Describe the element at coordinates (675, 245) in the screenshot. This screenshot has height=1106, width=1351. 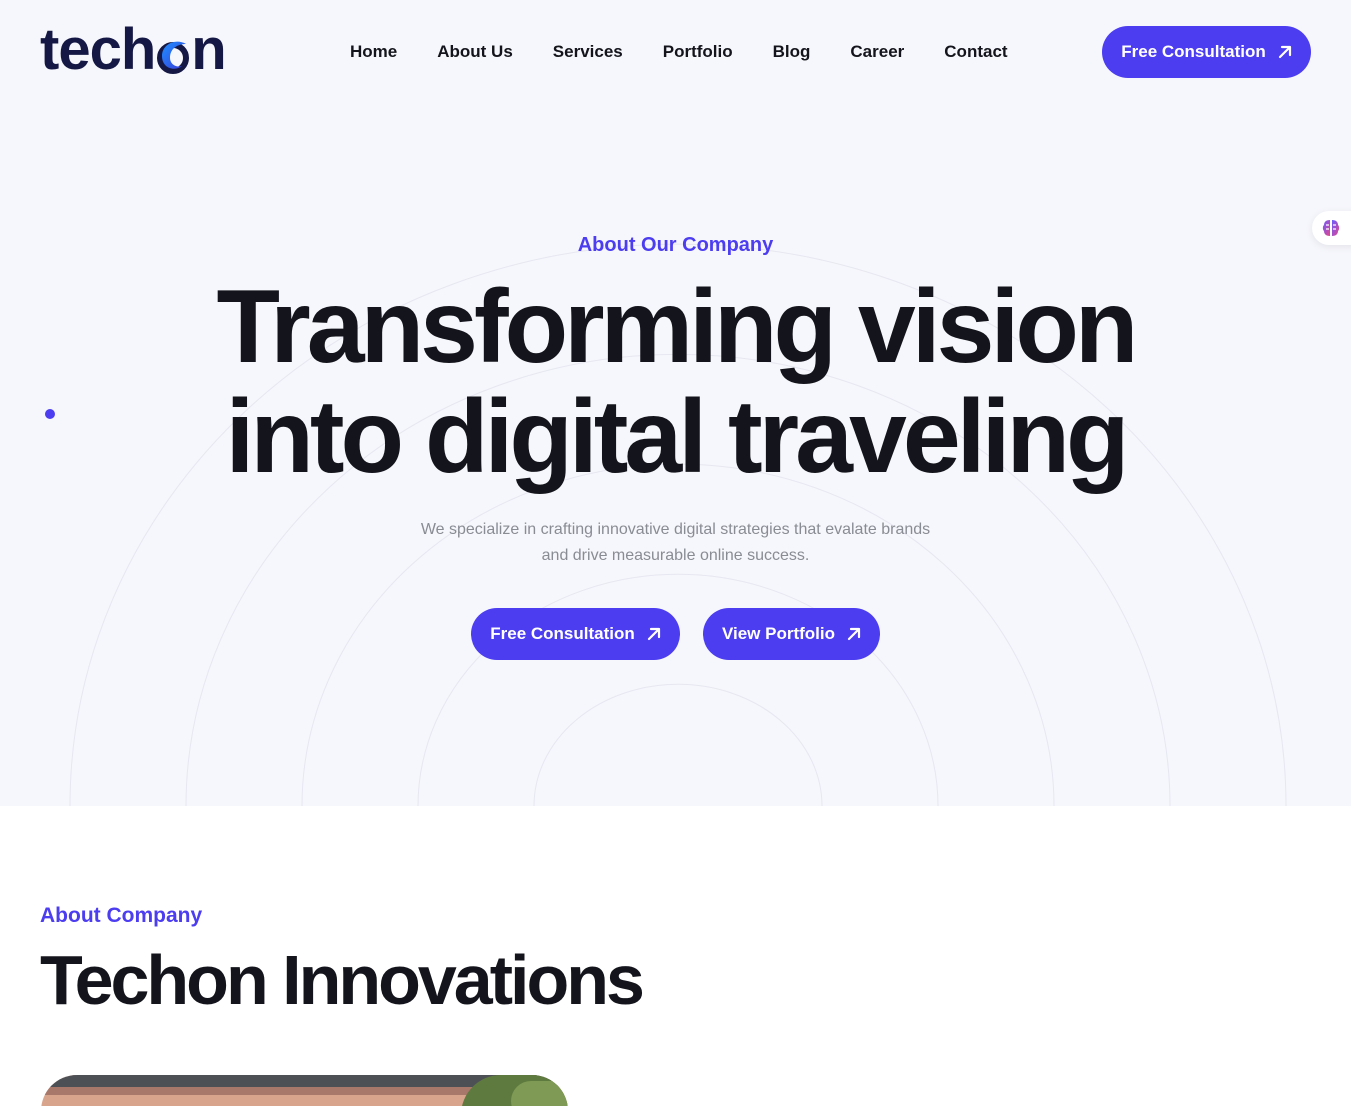
I see `hero-eyebrow: About Our Company` at that location.